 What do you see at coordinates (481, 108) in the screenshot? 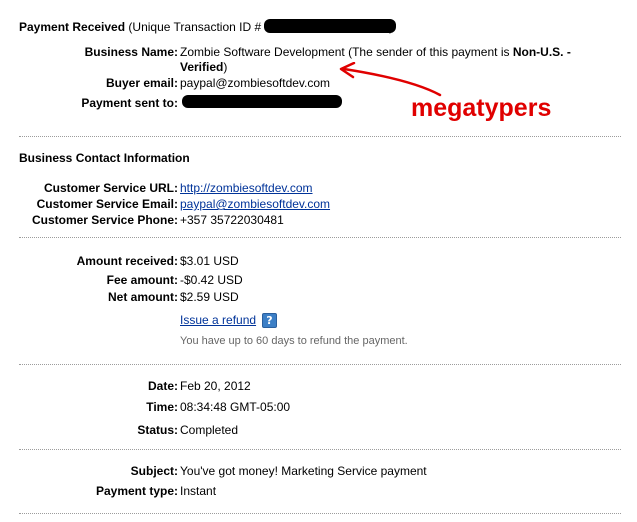
I see `annotation-text: megatypers` at bounding box center [481, 108].